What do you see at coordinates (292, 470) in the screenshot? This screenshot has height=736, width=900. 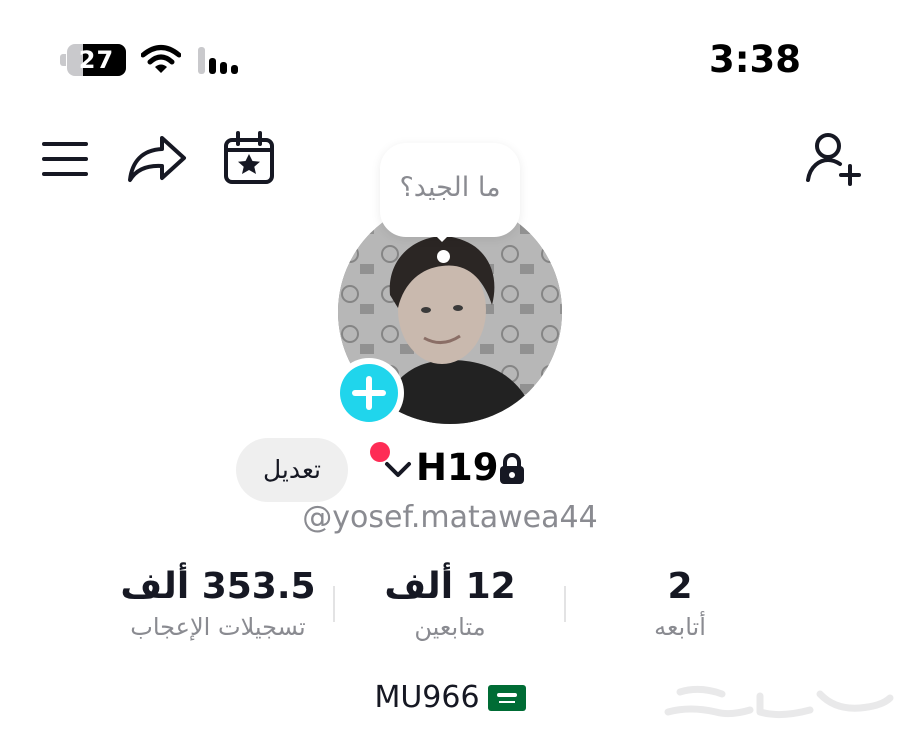 I see `edit-profile-button: تعديل` at bounding box center [292, 470].